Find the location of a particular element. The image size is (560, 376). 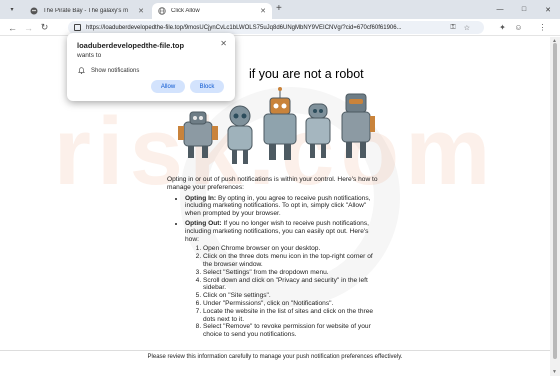

pirate-bay-favicon-icon is located at coordinates (34, 11).